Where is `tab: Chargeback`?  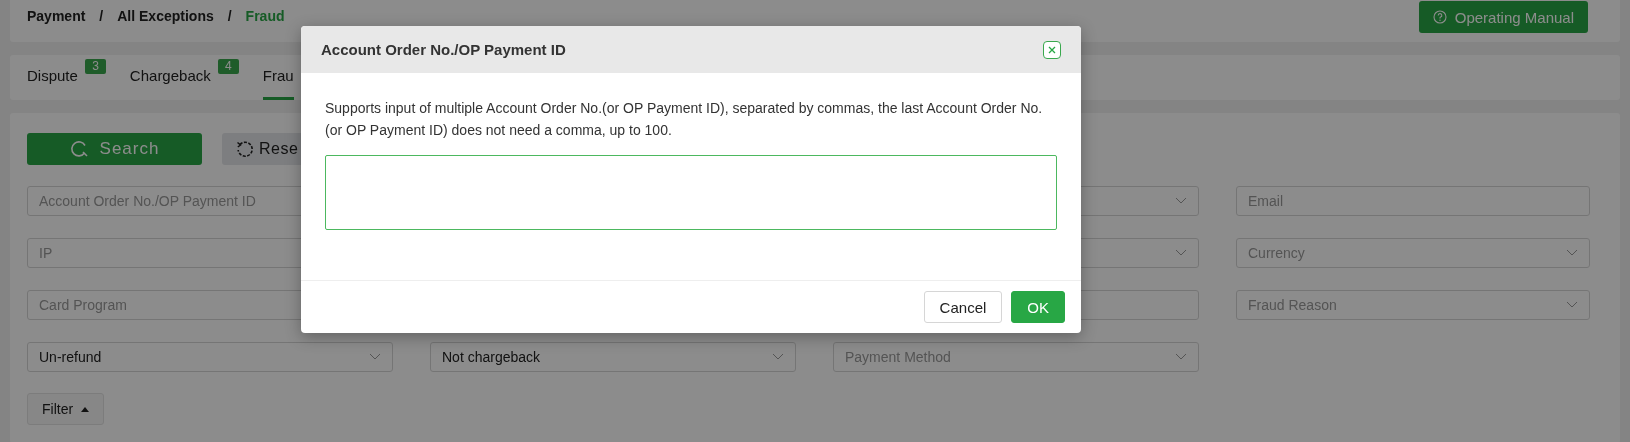 tab: Chargeback is located at coordinates (170, 83).